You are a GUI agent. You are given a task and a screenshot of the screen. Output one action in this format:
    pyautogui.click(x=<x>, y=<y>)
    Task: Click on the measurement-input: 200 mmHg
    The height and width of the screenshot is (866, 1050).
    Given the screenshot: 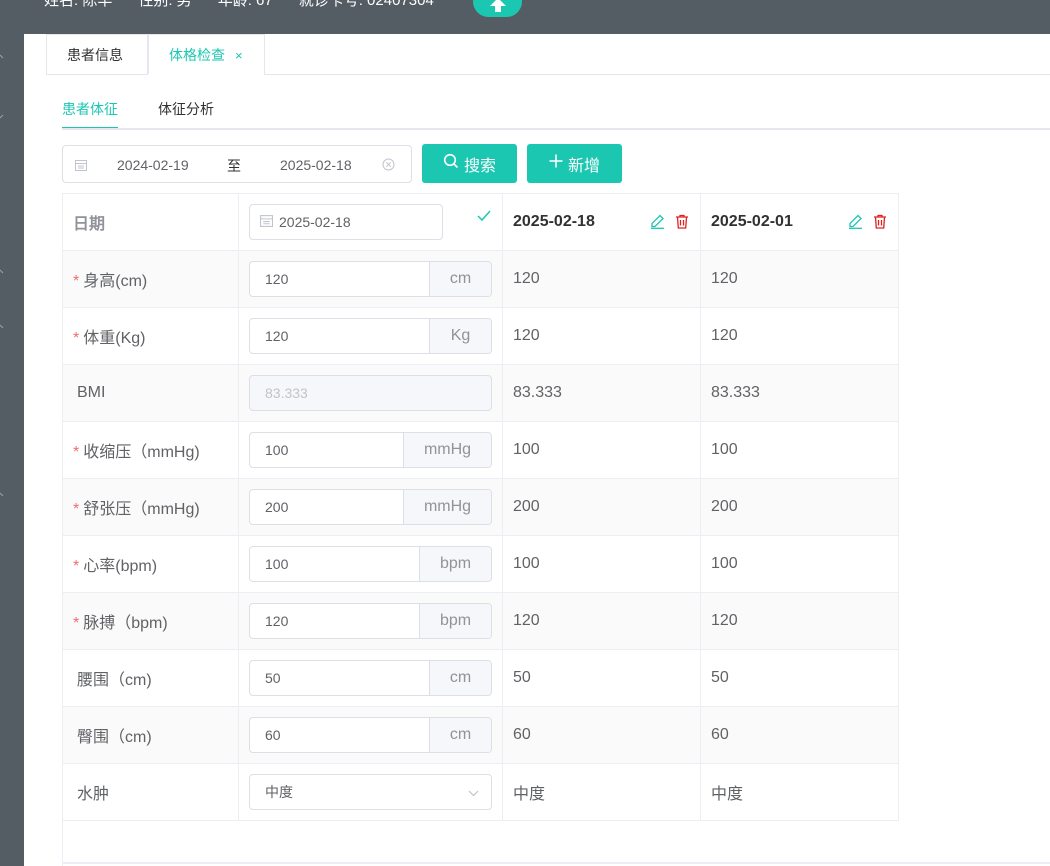 What is the action you would take?
    pyautogui.click(x=370, y=507)
    